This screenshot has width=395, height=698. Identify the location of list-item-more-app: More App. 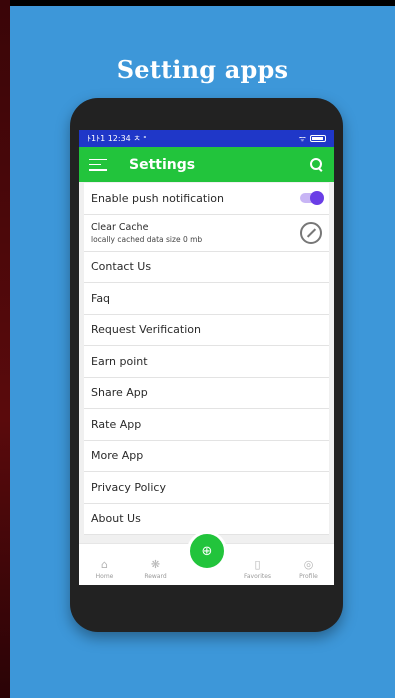
(206, 456).